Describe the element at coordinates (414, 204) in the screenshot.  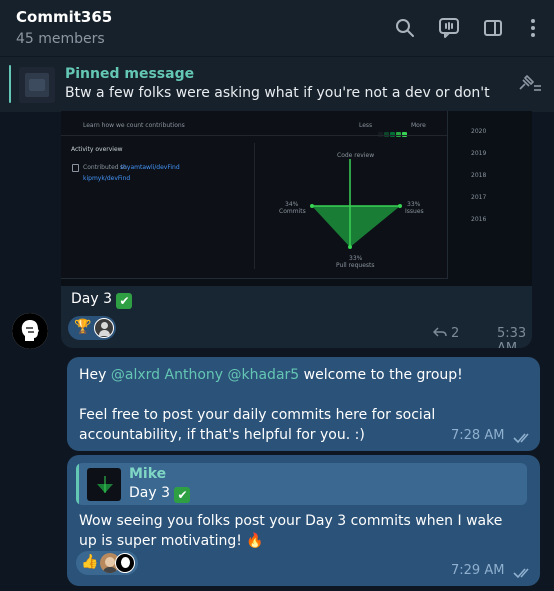
I see `issues-pct: 33%` at that location.